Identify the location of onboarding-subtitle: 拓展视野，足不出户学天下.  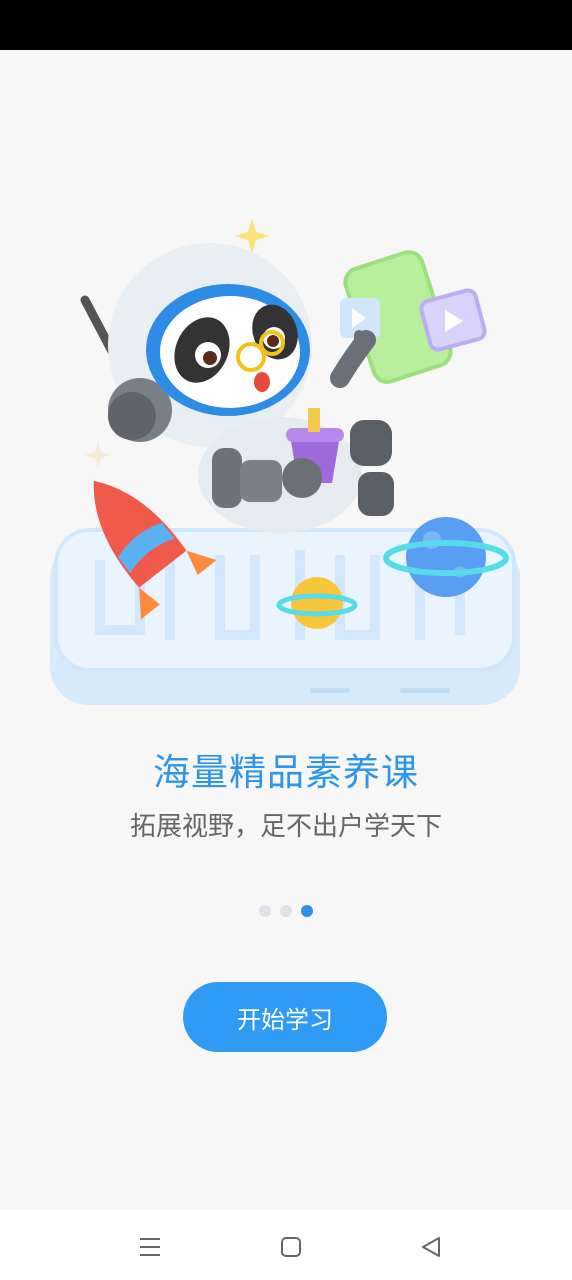
(285, 827).